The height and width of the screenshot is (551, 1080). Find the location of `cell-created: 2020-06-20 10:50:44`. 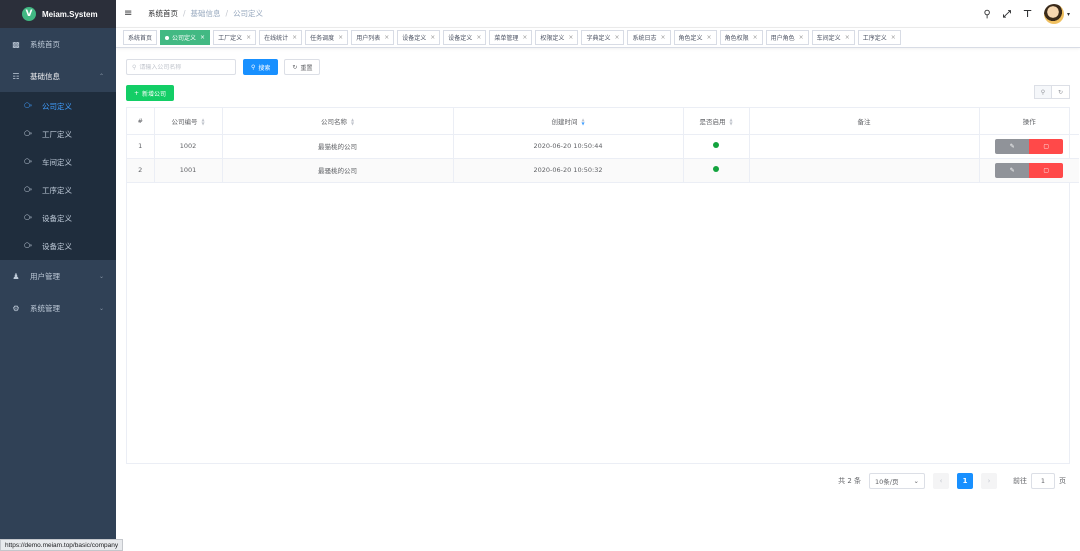

cell-created: 2020-06-20 10:50:44 is located at coordinates (568, 146).